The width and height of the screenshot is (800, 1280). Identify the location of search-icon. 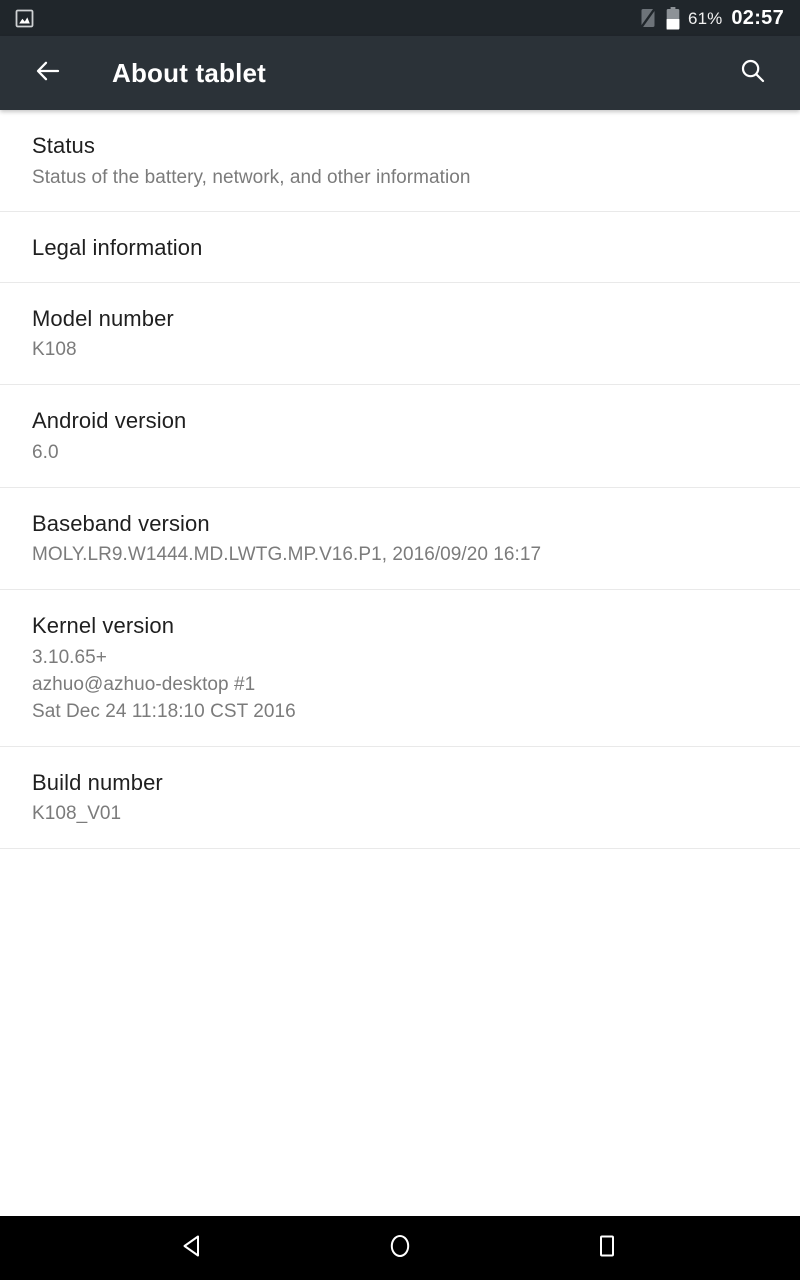
(753, 73).